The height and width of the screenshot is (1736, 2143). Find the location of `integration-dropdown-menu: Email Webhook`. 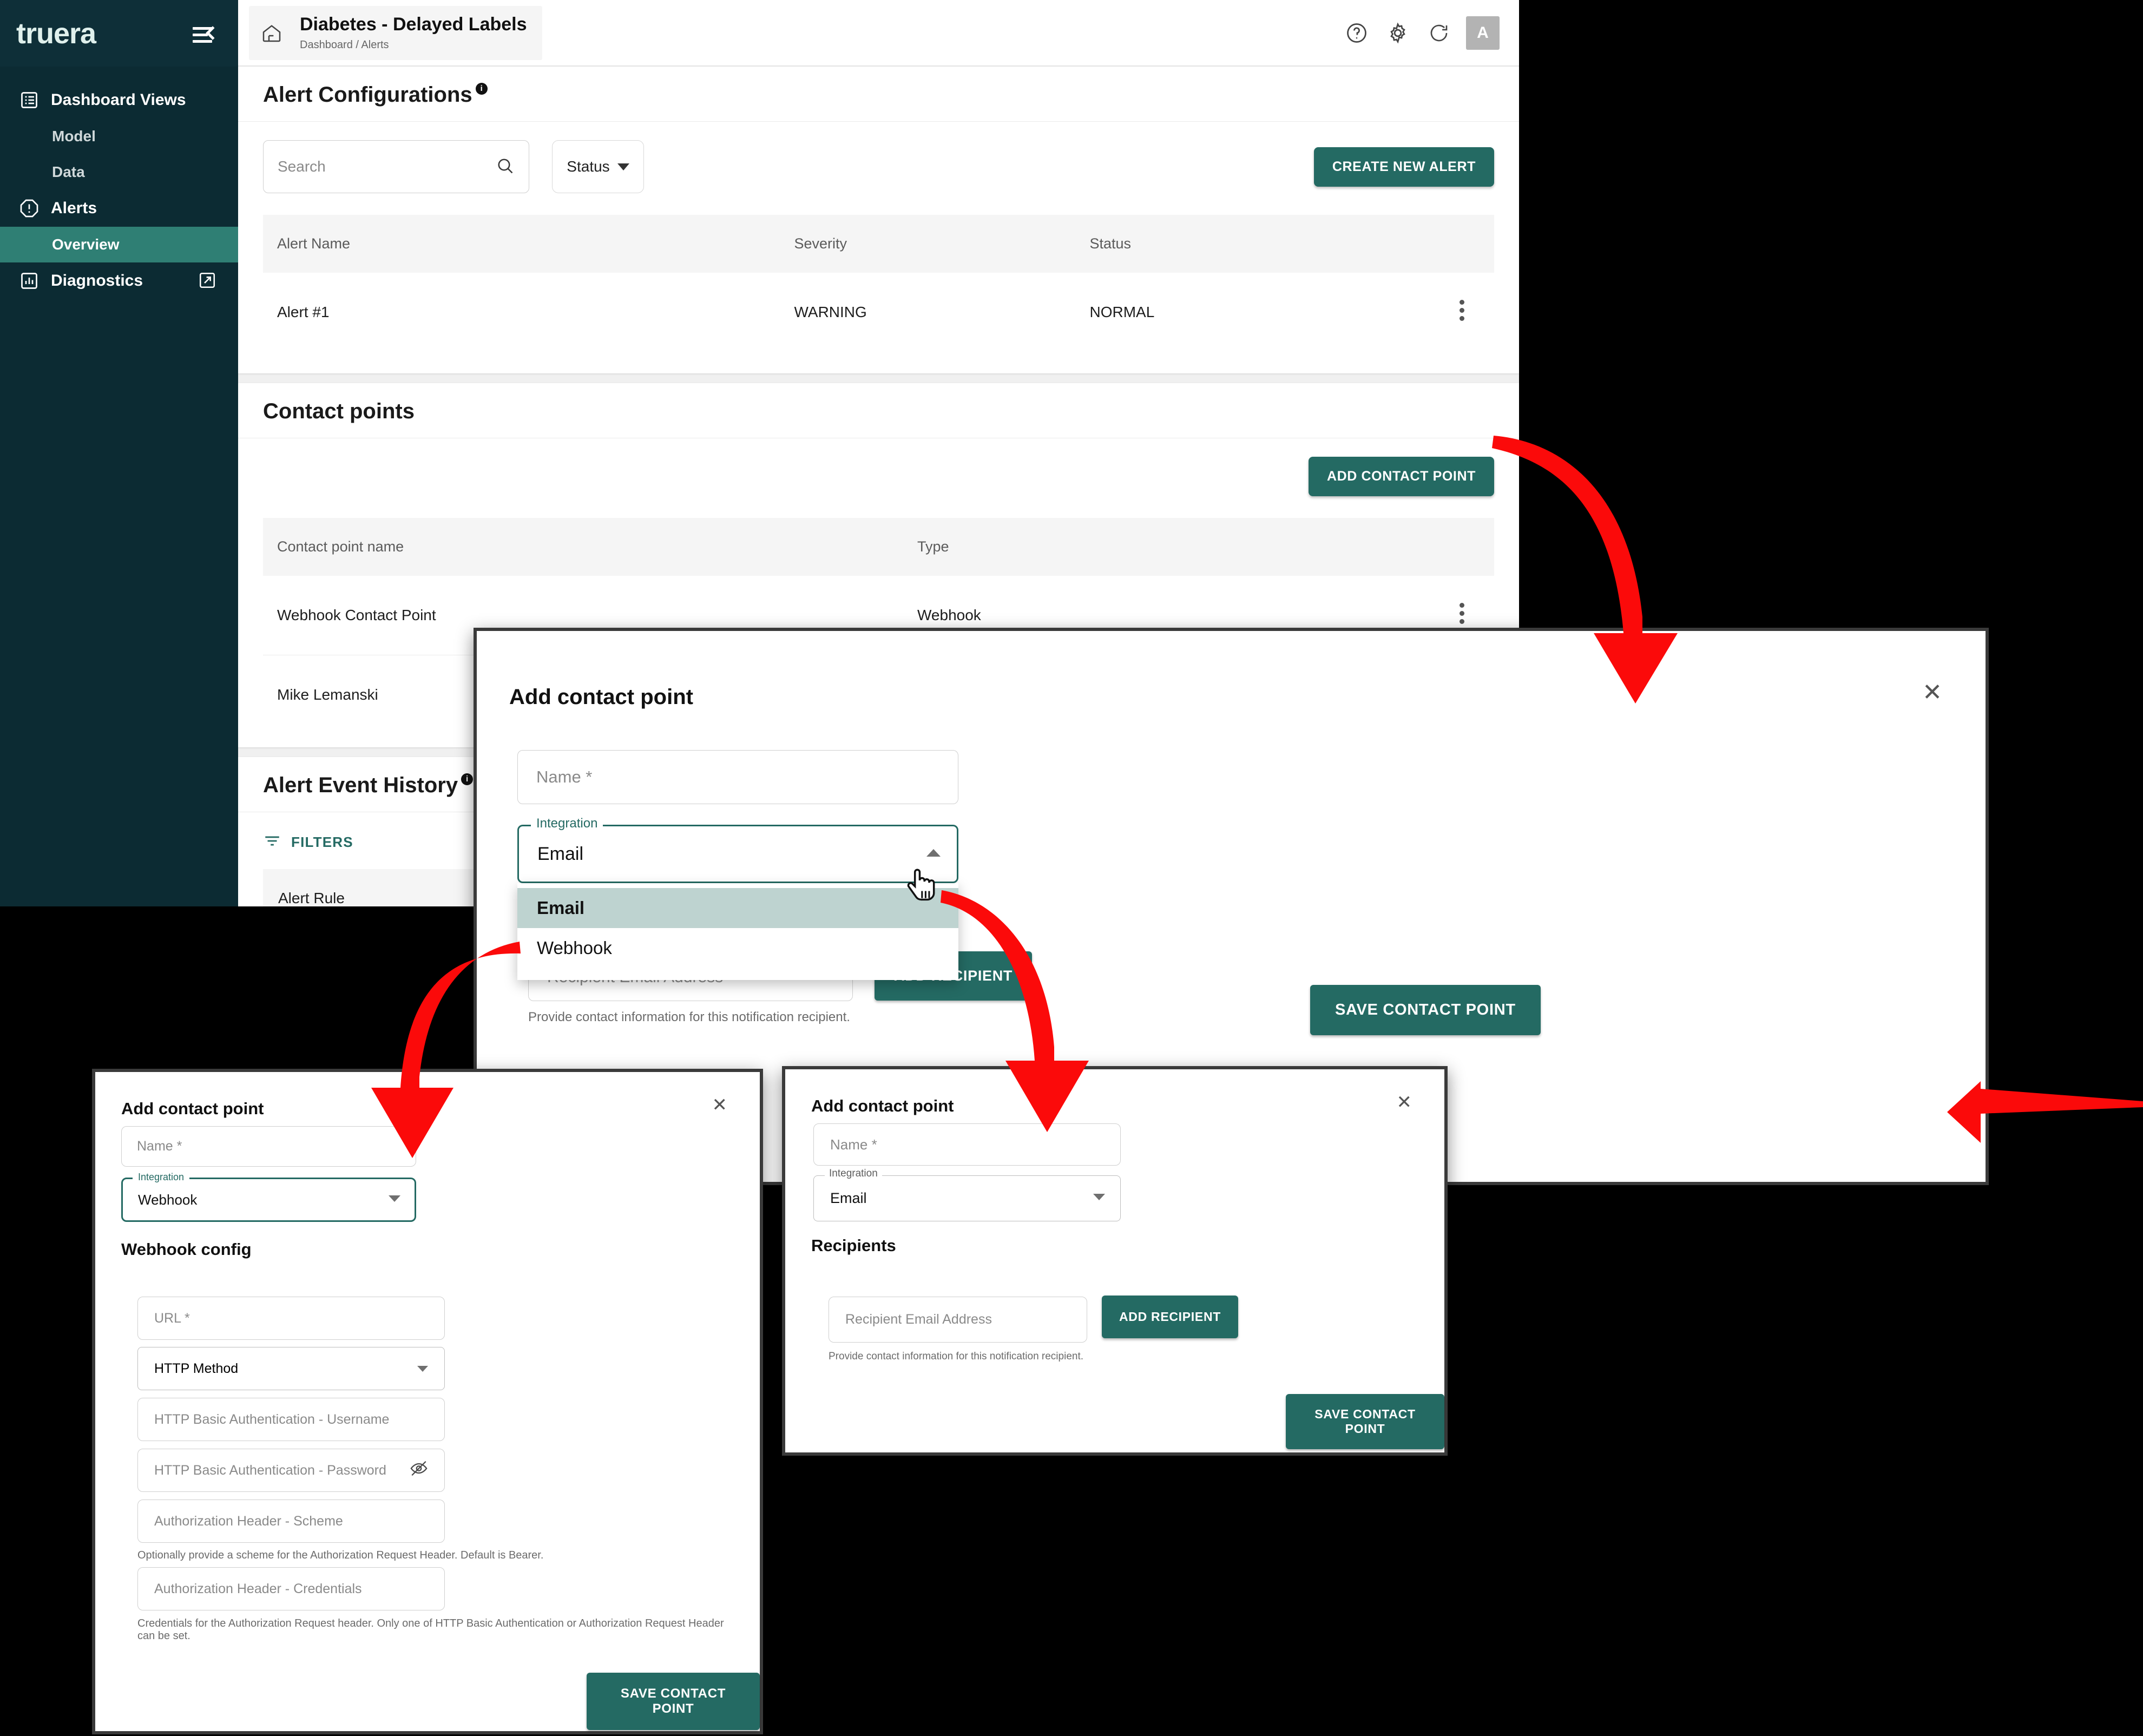

integration-dropdown-menu: Email Webhook is located at coordinates (738, 932).